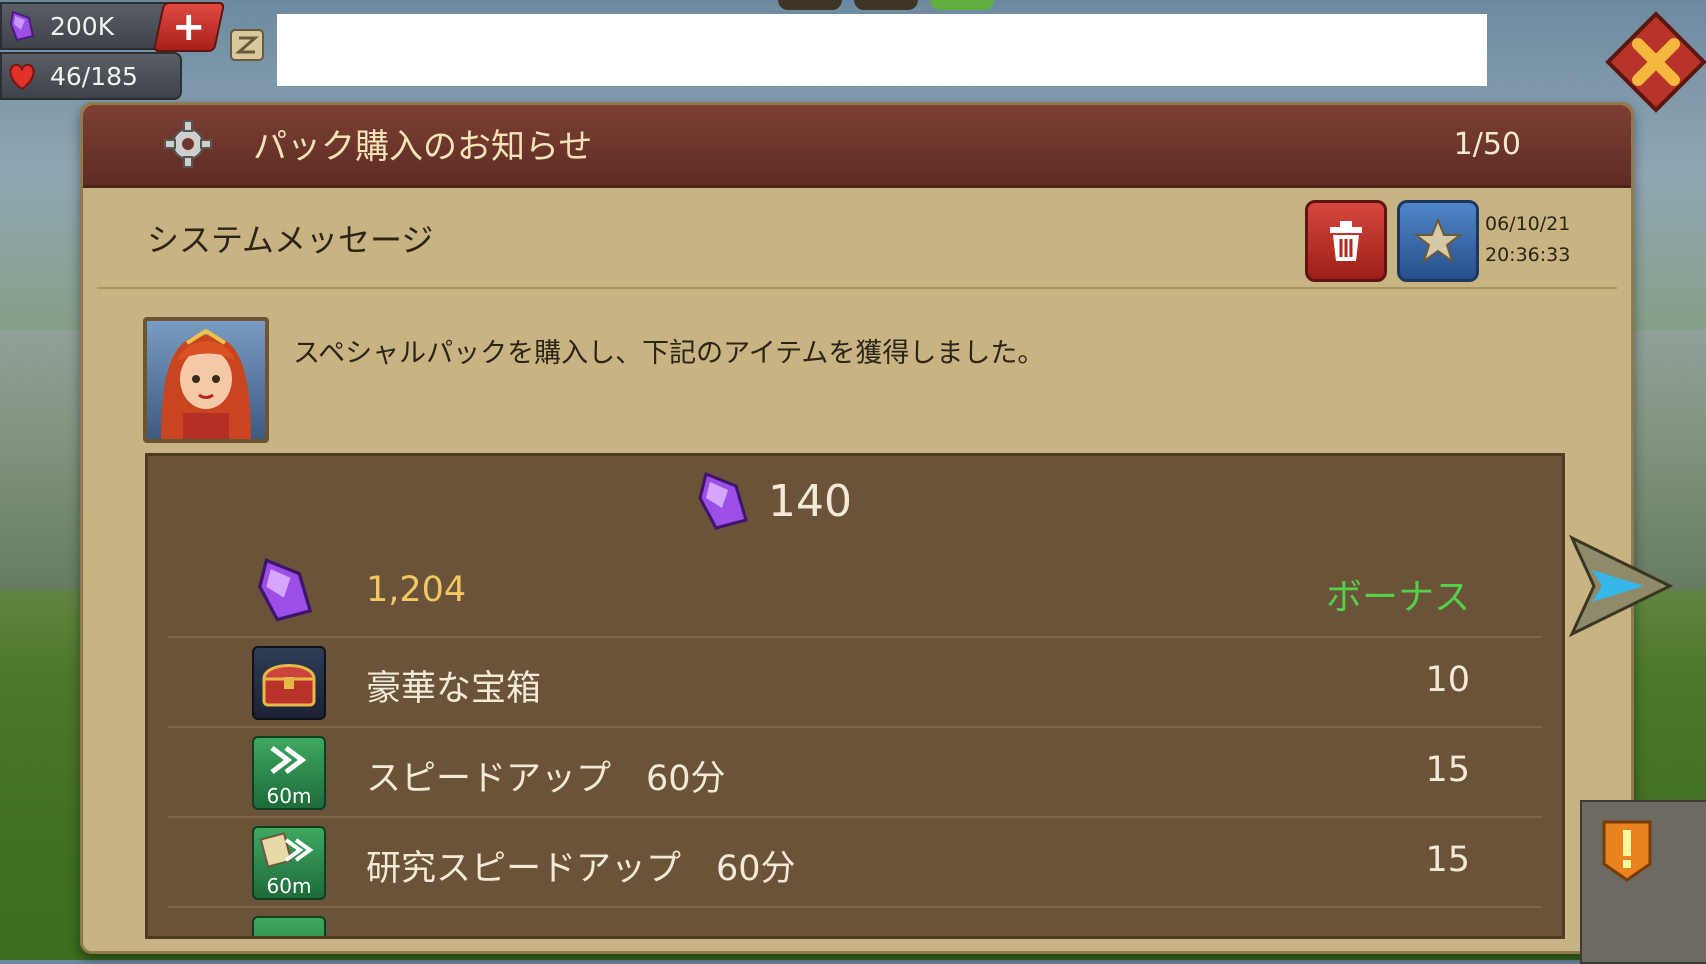 The width and height of the screenshot is (1706, 964). I want to click on stamina-counter: 46/185, so click(91, 76).